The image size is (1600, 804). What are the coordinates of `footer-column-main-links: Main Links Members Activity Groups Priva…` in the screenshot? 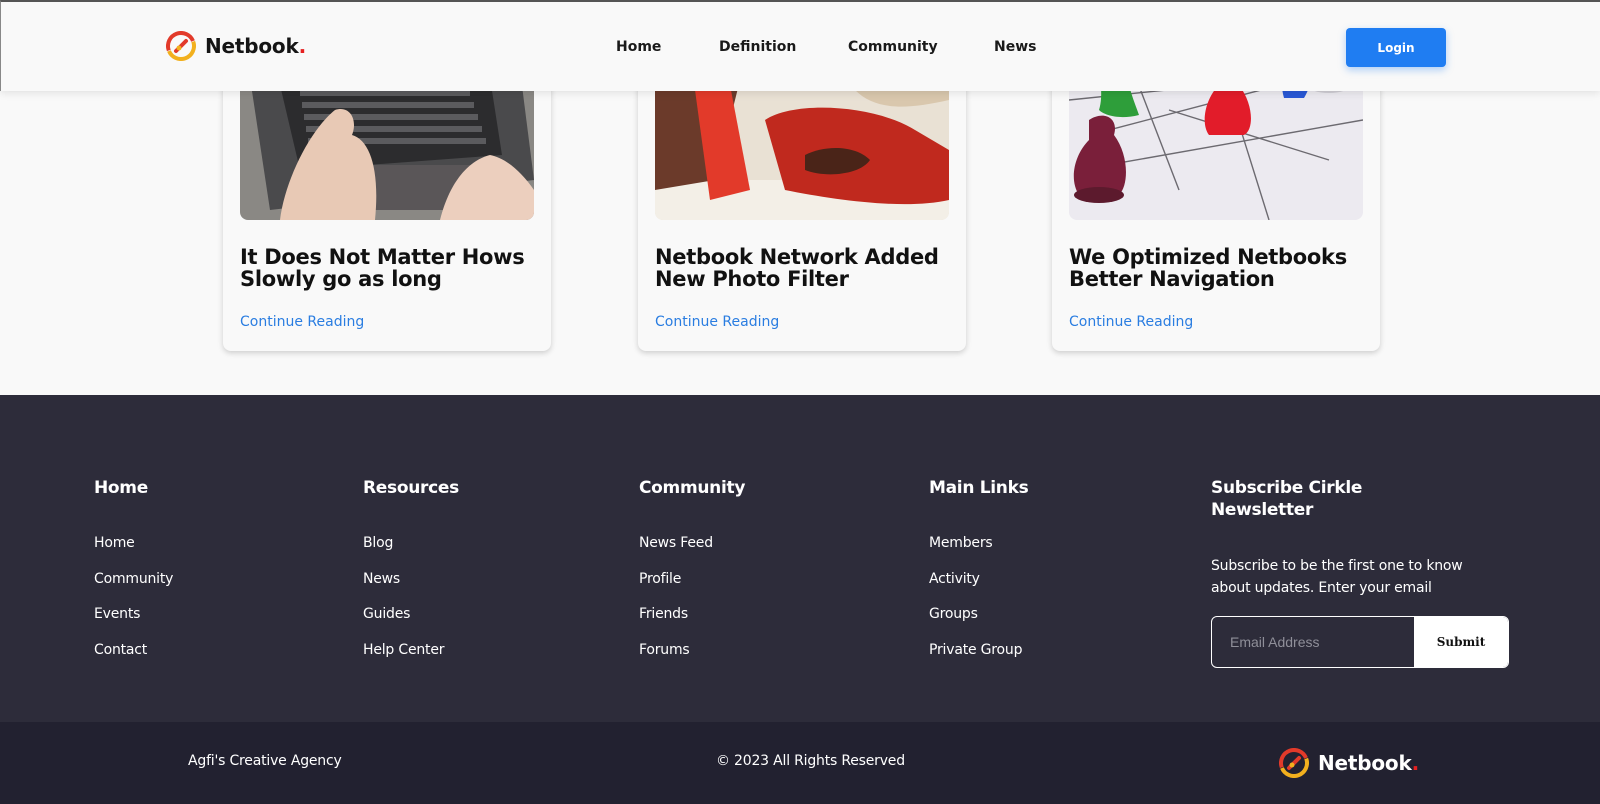 It's located at (979, 567).